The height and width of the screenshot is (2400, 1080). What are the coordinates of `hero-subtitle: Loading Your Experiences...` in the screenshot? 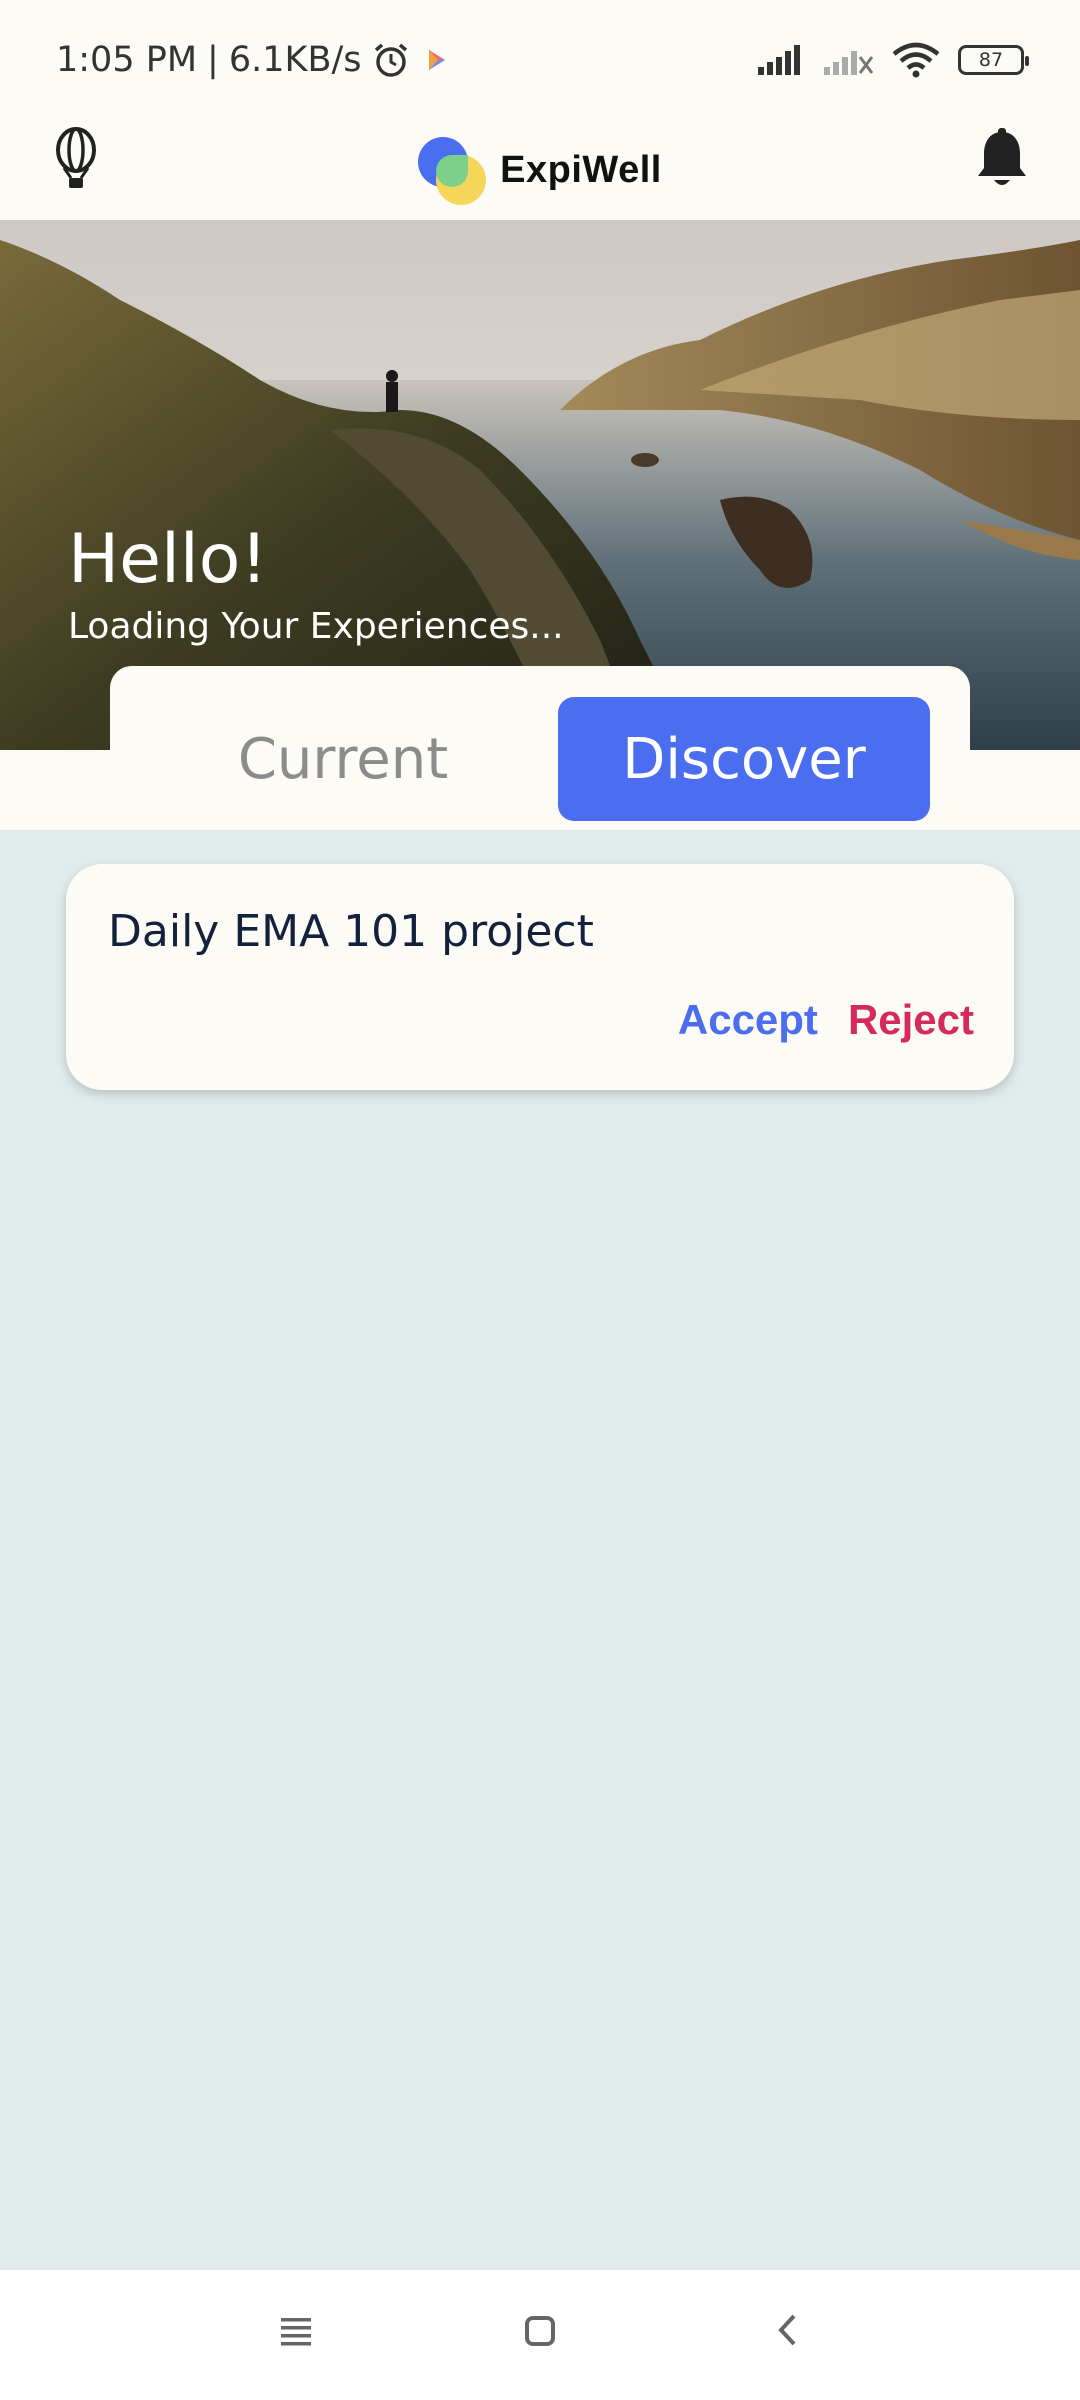 It's located at (316, 626).